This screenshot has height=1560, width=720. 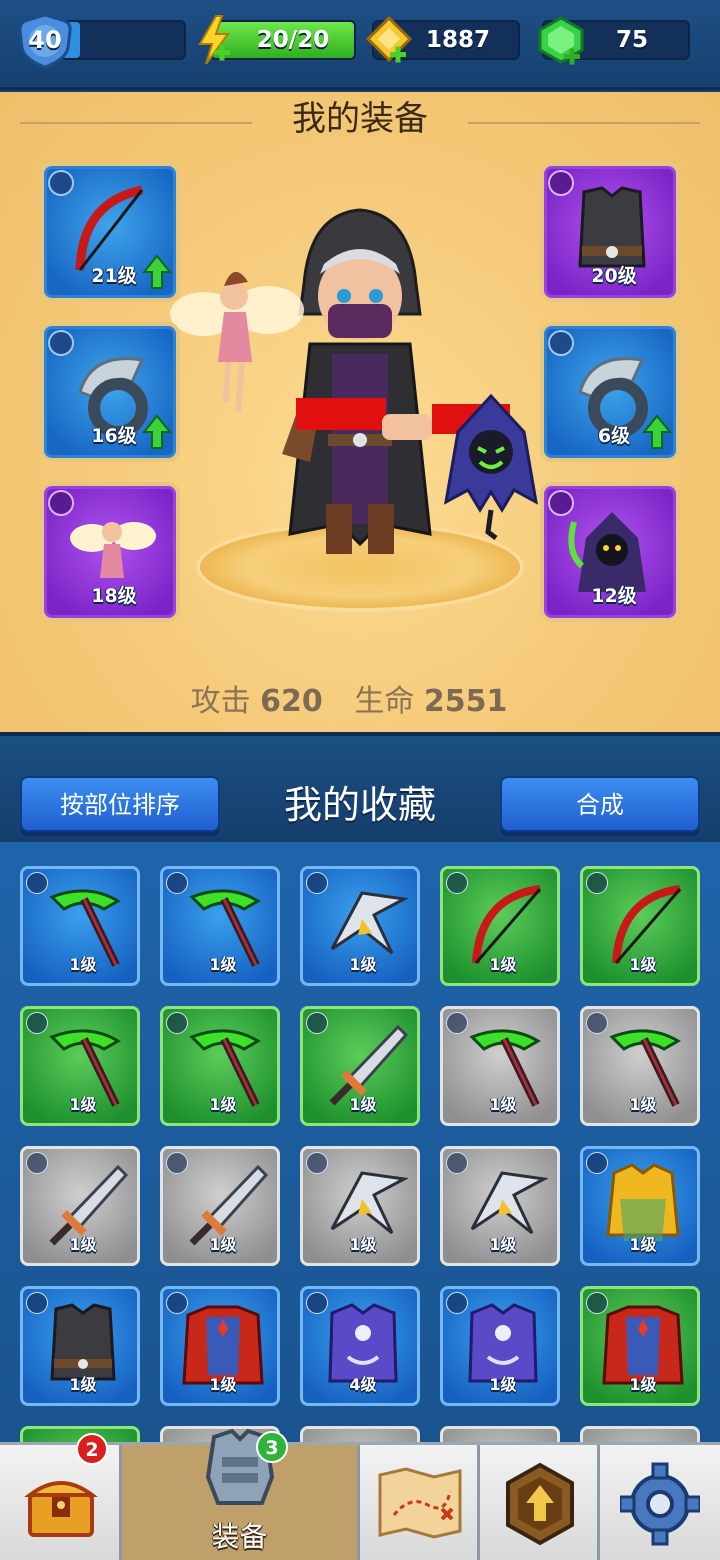 What do you see at coordinates (110, 552) in the screenshot?
I see `slot-pet-left: 18级` at bounding box center [110, 552].